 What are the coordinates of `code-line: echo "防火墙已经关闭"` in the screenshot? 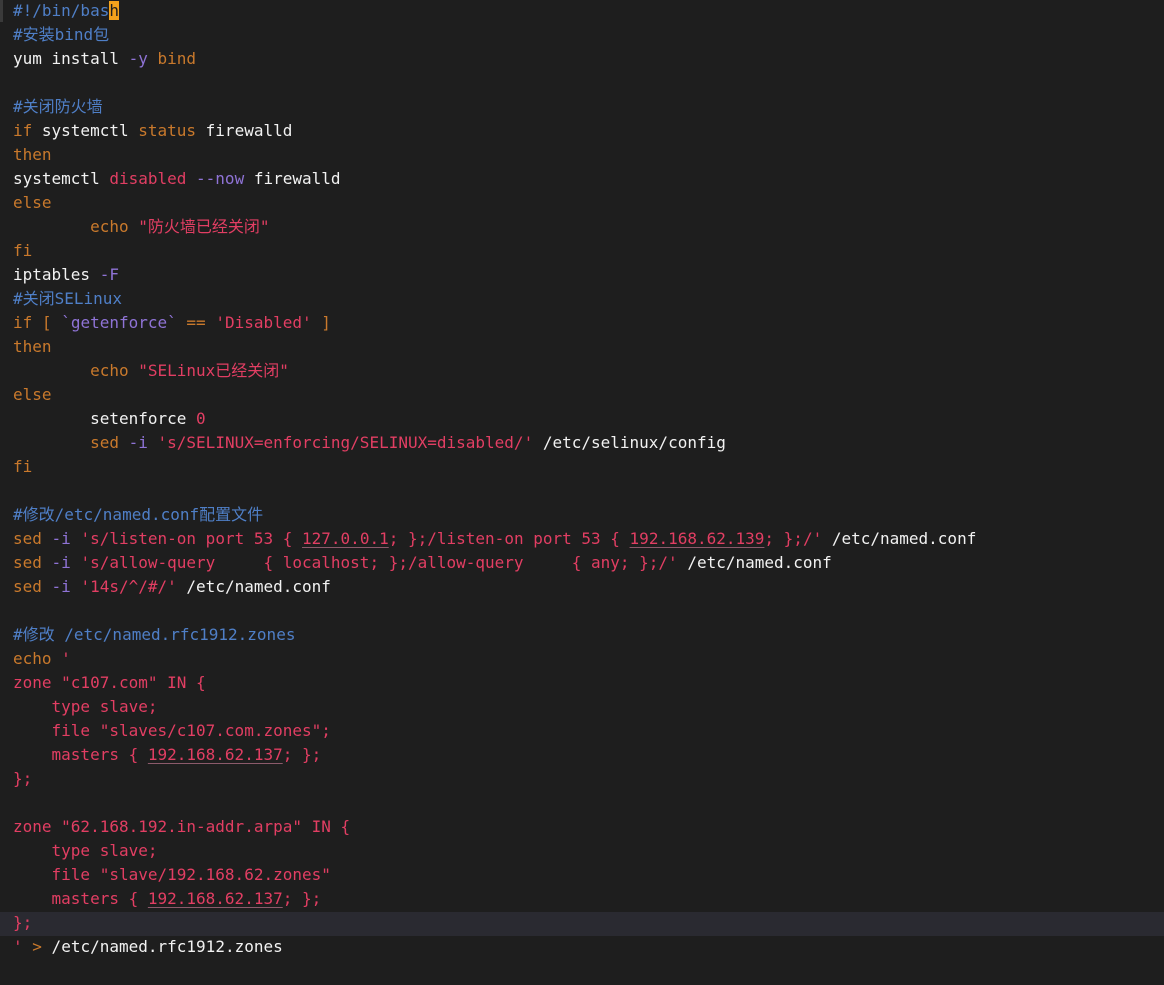 It's located at (588, 228).